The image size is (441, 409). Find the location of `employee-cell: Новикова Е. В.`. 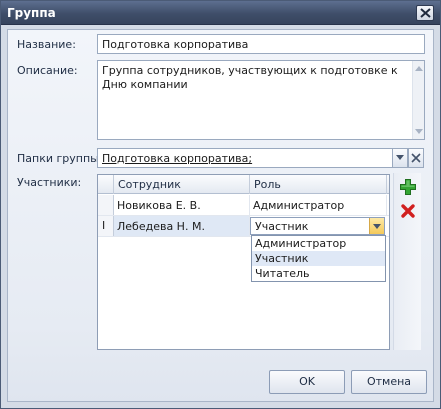

employee-cell: Новикова Е. В. is located at coordinates (182, 205).